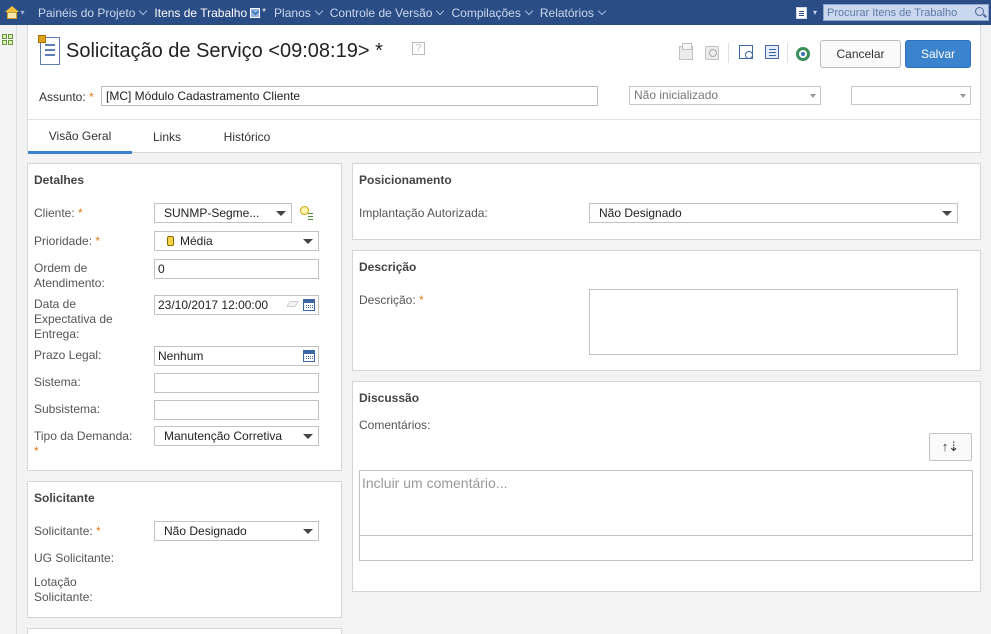 The height and width of the screenshot is (634, 991). Describe the element at coordinates (725, 95) in the screenshot. I see `status-select: Não inicializado` at that location.